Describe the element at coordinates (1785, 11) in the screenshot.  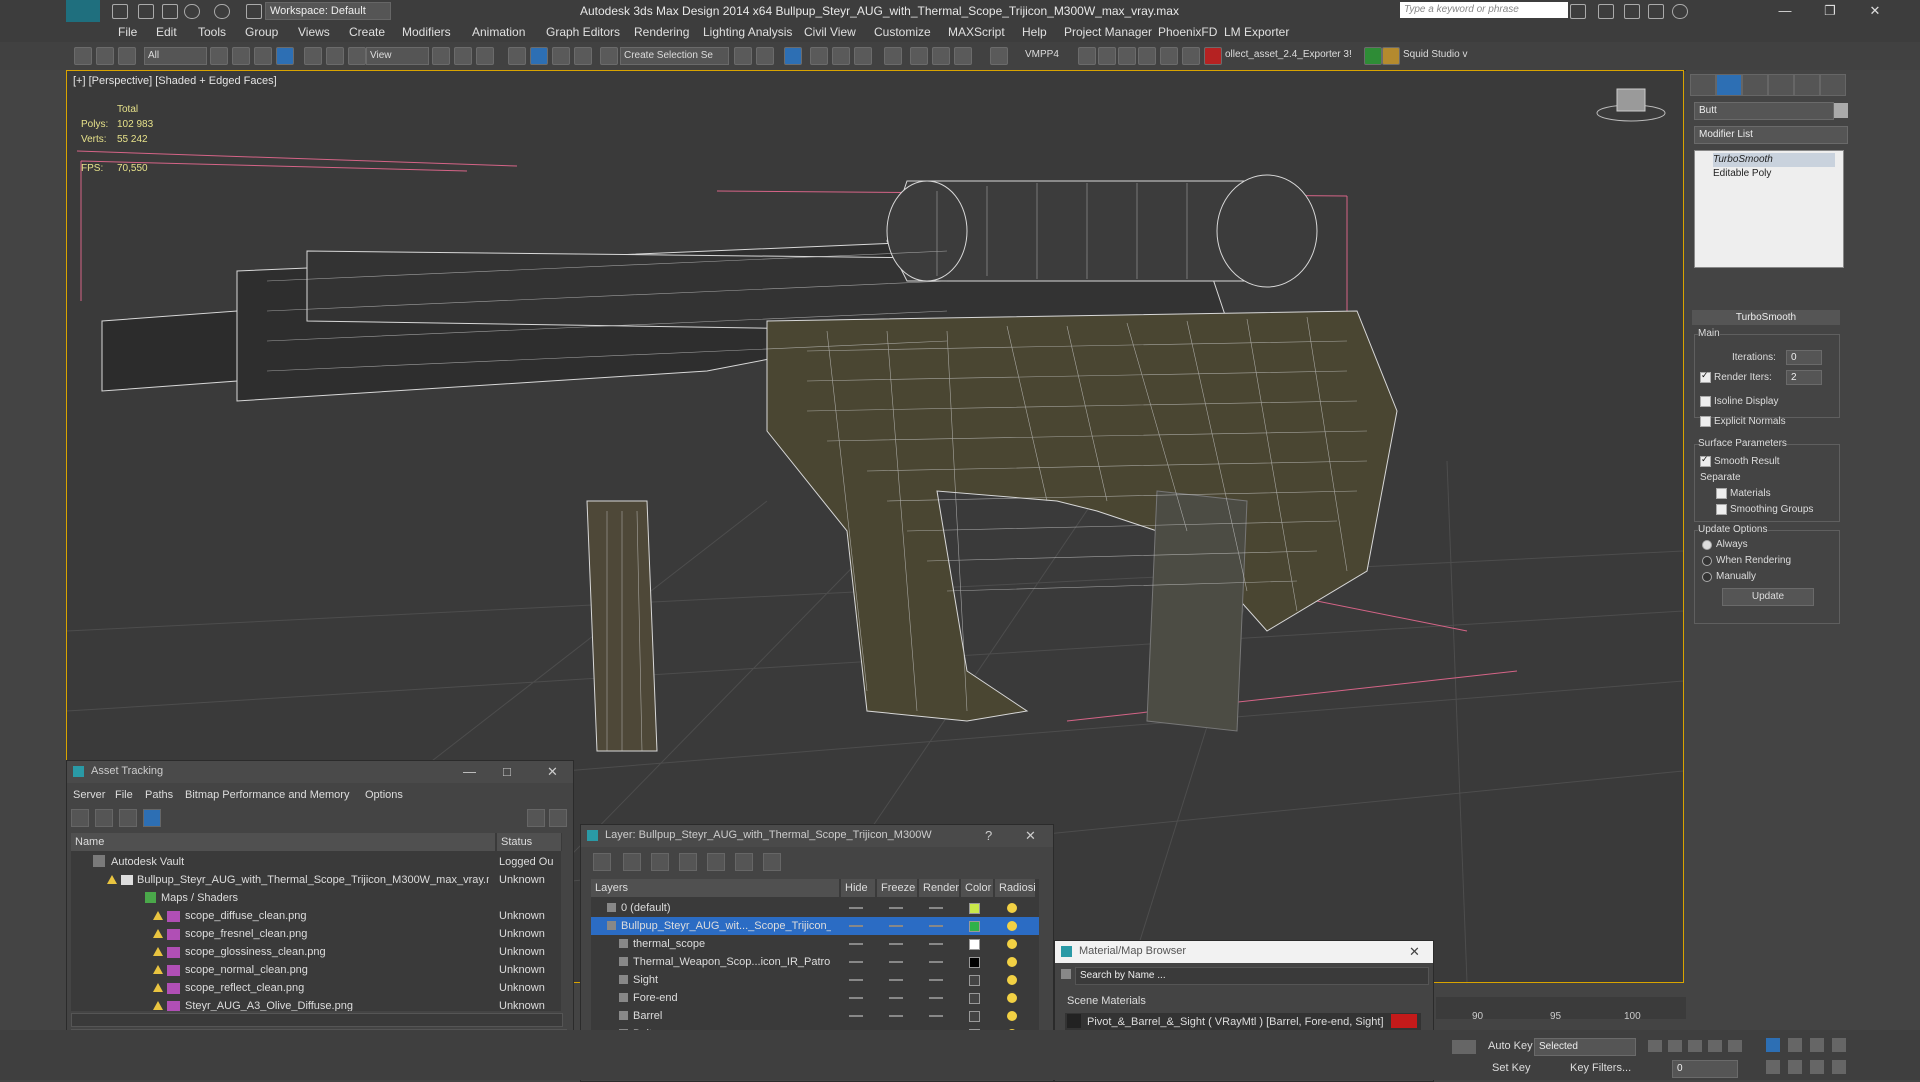
I see `minimize-button: —` at that location.